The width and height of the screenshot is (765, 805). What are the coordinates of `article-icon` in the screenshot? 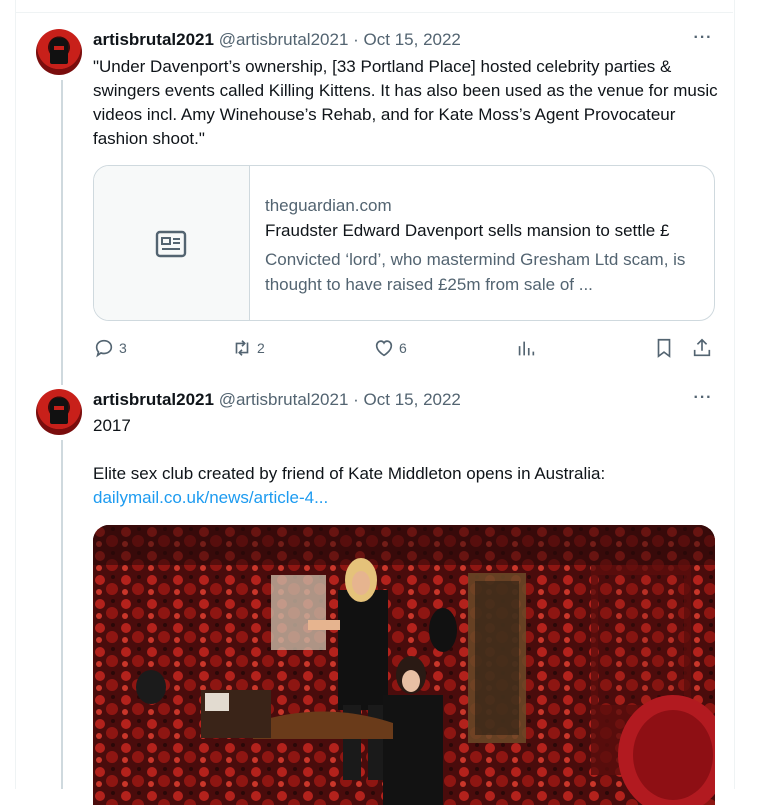 It's located at (171, 244).